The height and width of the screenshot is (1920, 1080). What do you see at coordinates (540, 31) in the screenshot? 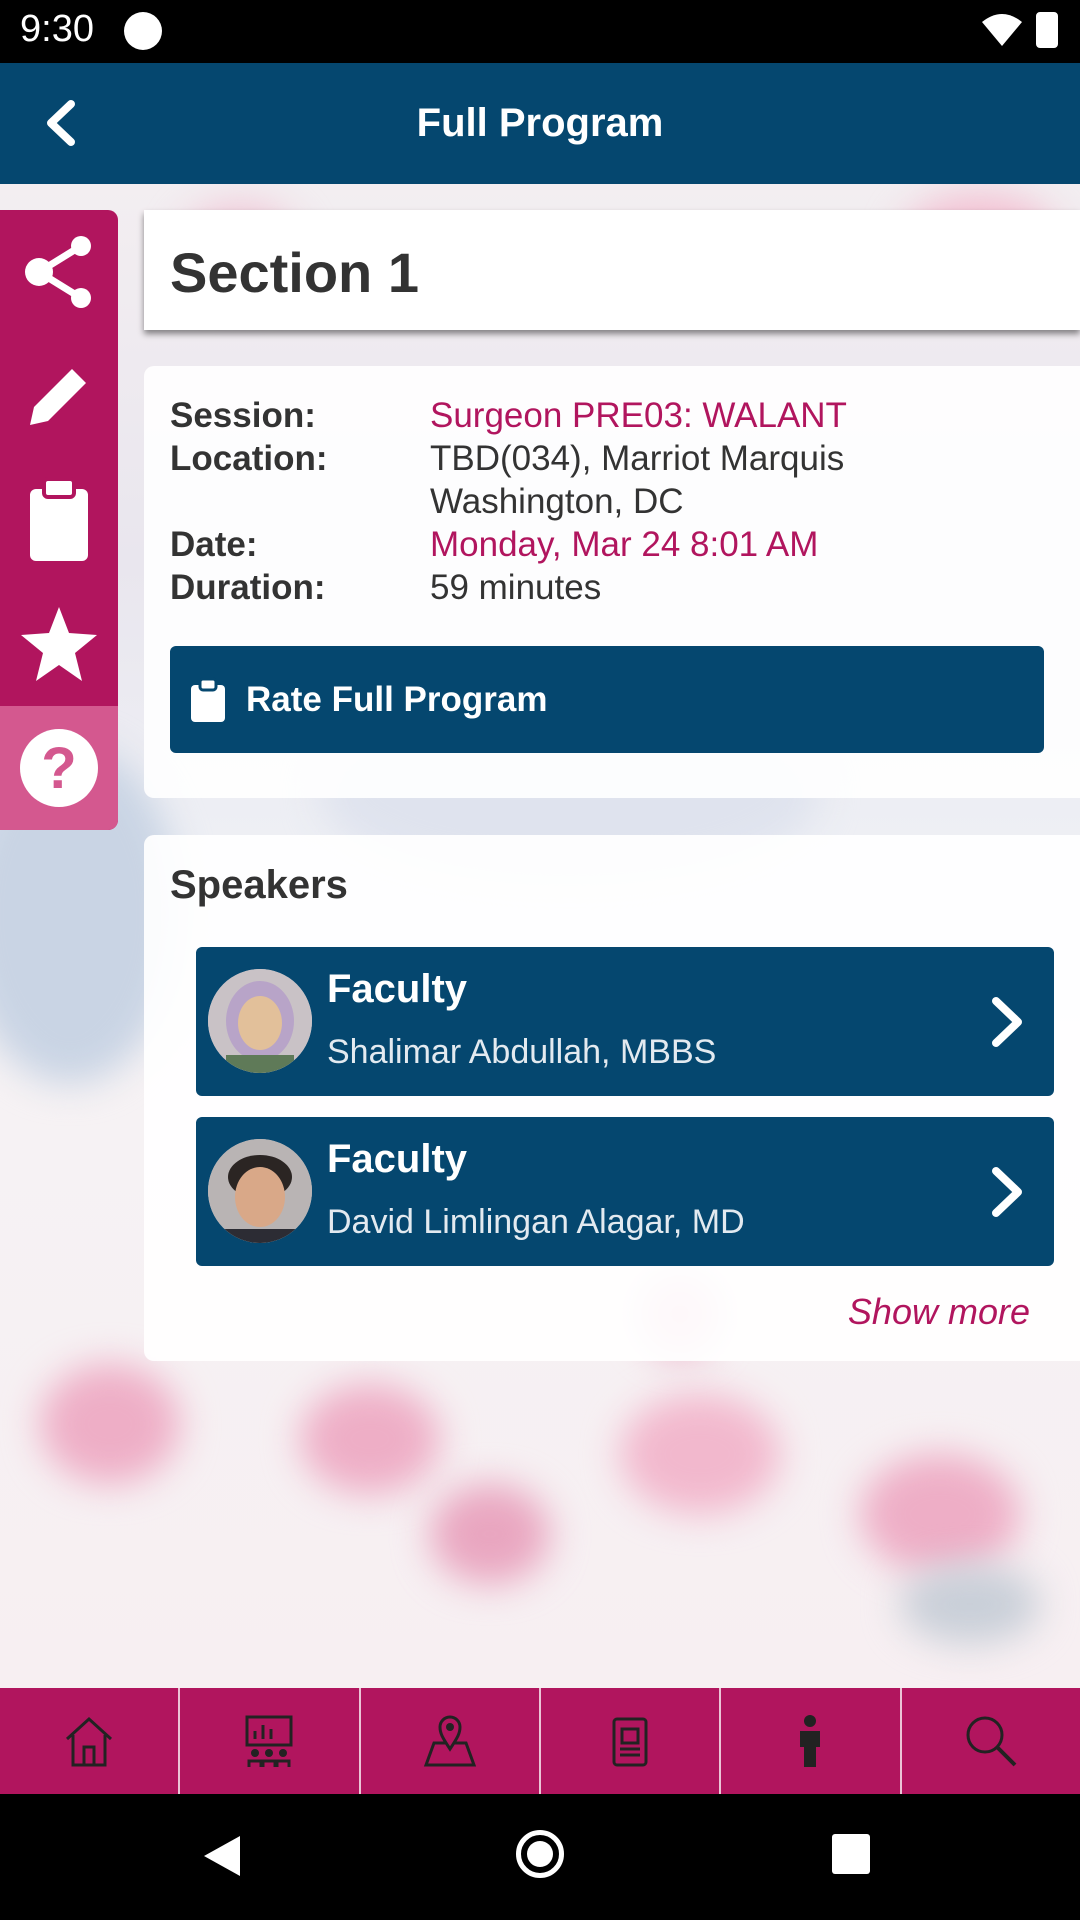
I see `status-bar: 9:30` at bounding box center [540, 31].